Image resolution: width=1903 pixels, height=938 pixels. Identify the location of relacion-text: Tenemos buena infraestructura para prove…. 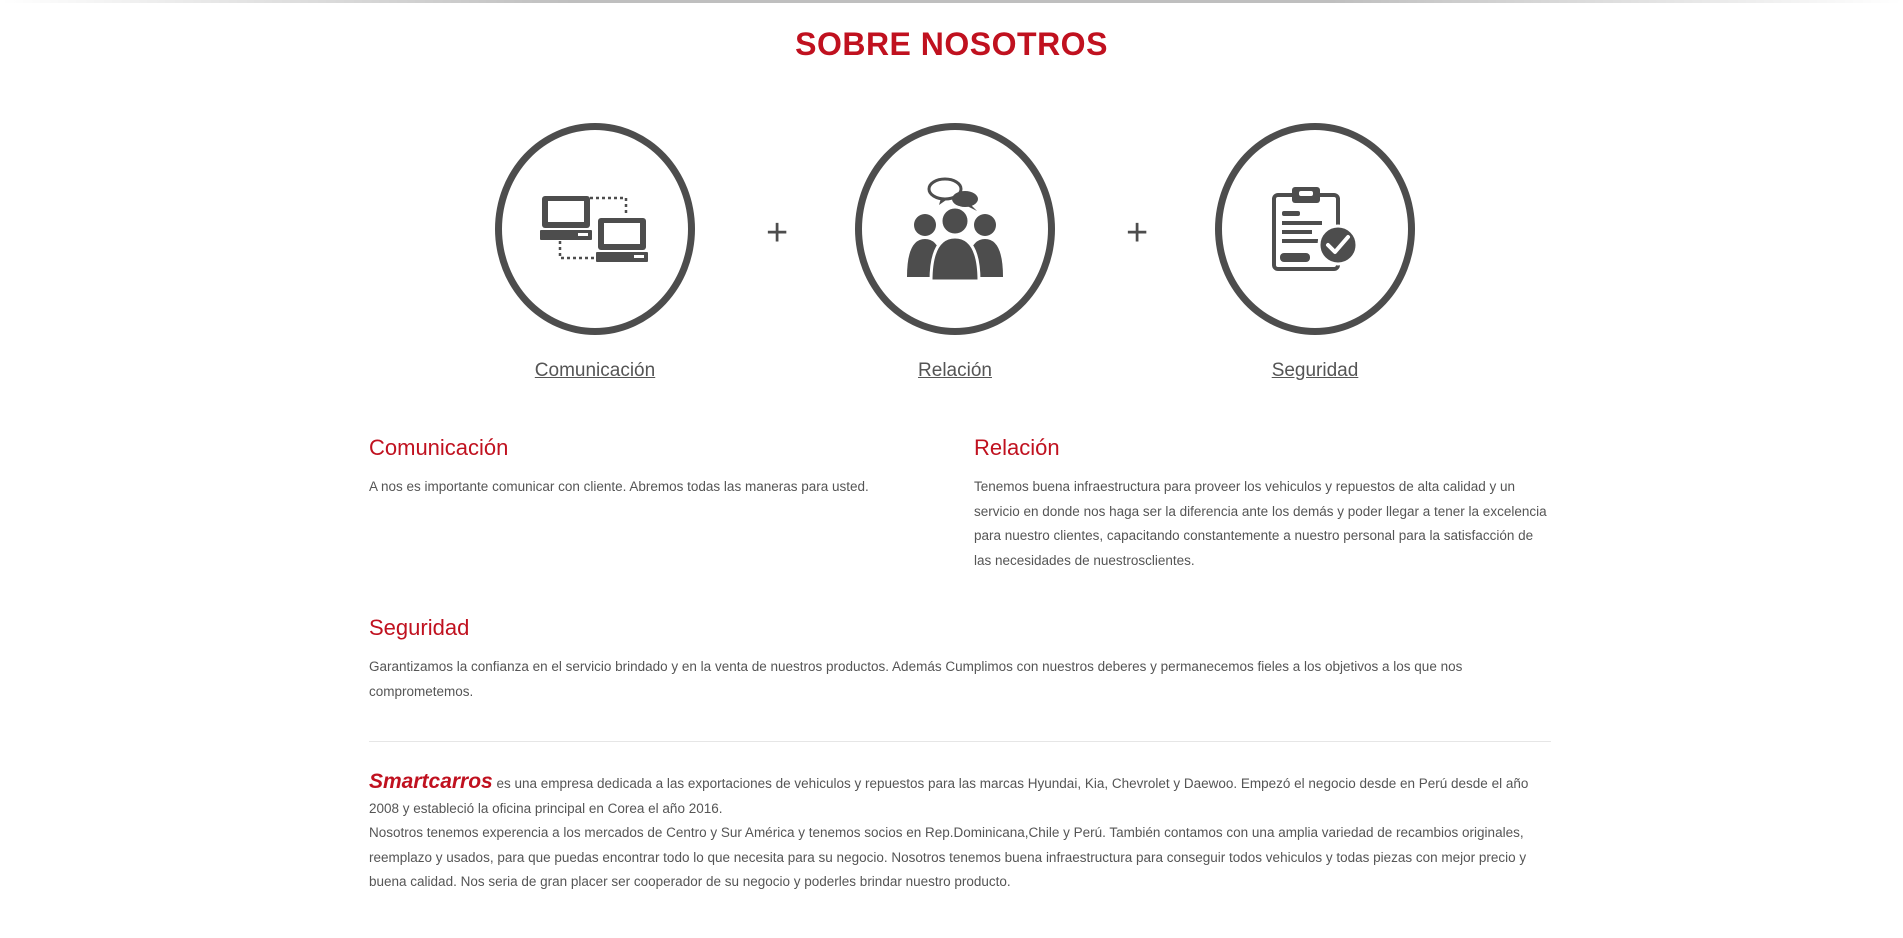
(1260, 523).